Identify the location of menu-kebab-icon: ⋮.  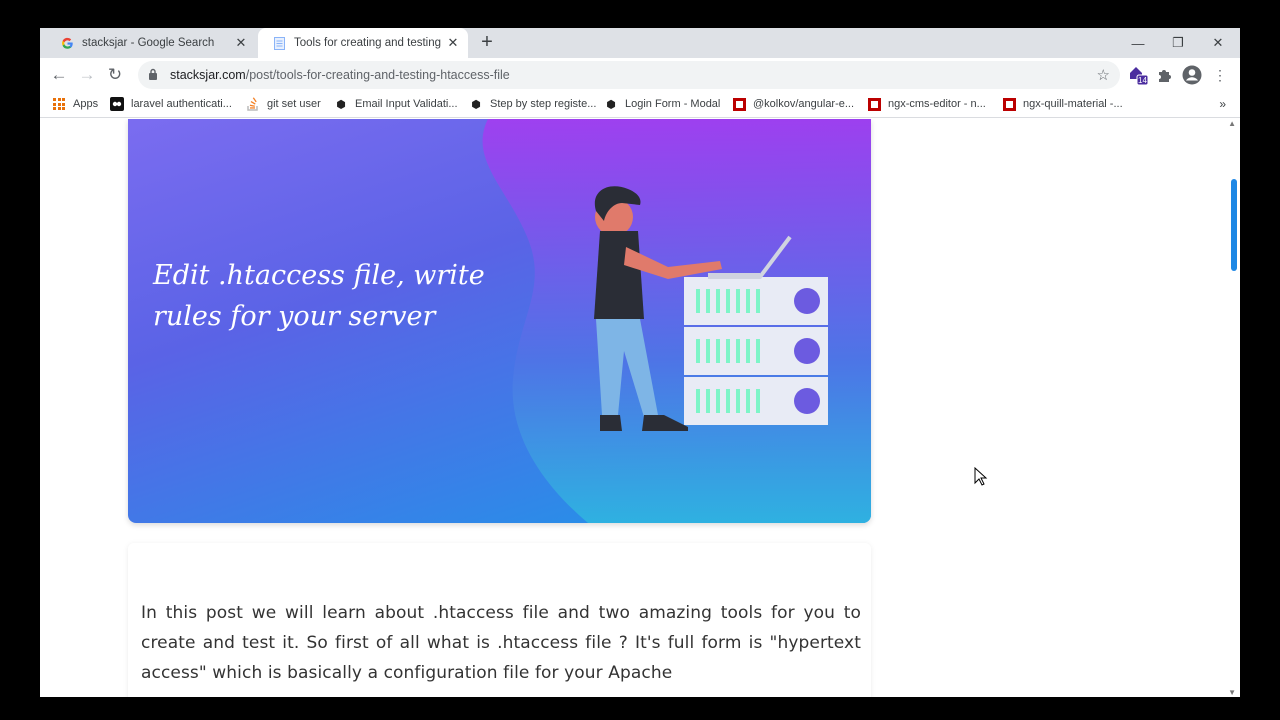
(1220, 75).